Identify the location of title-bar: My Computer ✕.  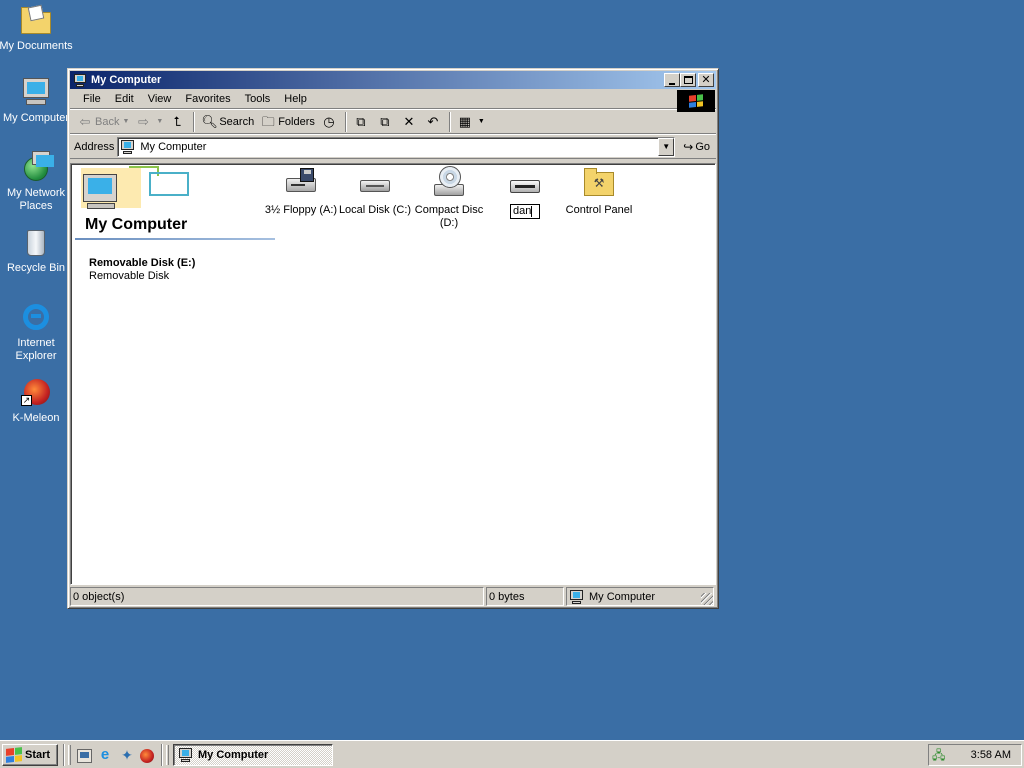
(393, 80).